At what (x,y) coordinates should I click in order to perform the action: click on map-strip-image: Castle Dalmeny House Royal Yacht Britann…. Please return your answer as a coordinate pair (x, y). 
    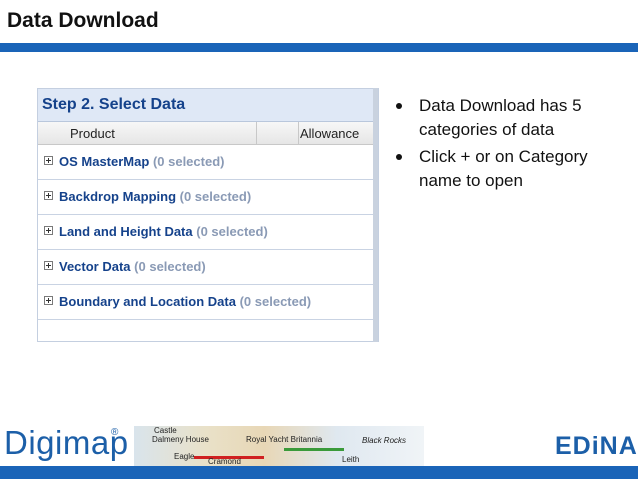
    Looking at the image, I should click on (279, 446).